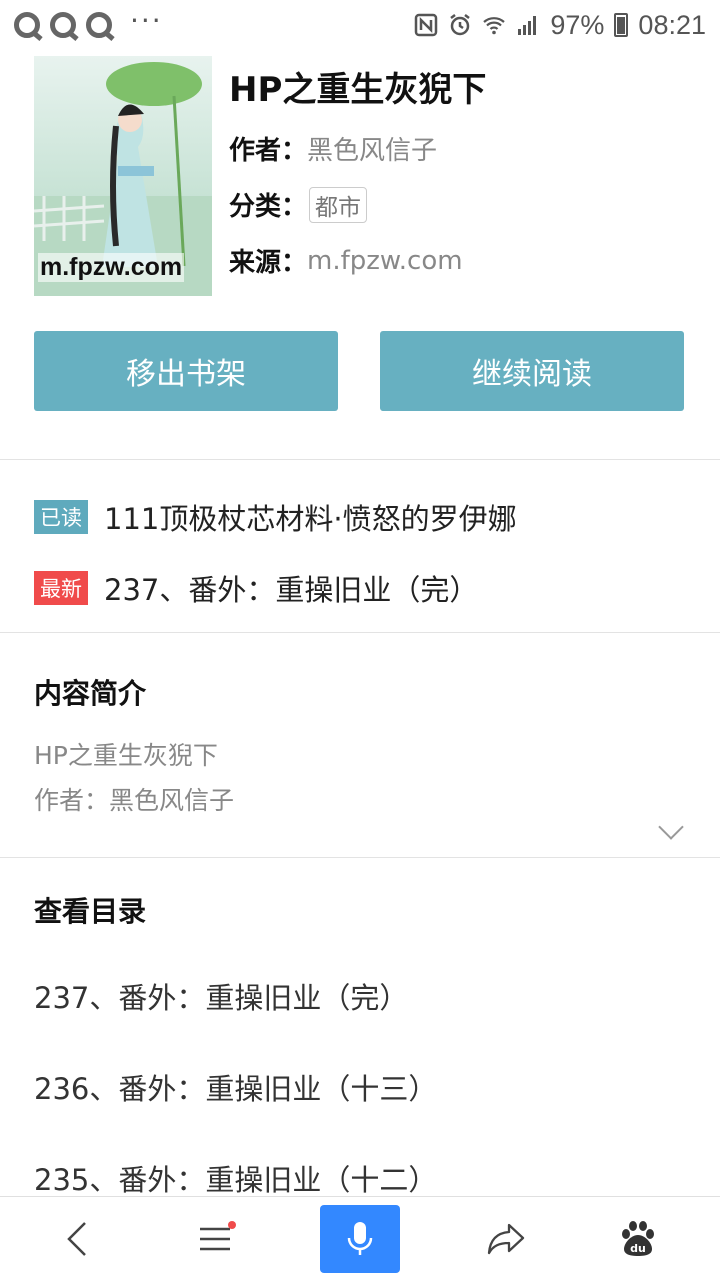 The image size is (720, 1281). I want to click on battery-icon, so click(621, 25).